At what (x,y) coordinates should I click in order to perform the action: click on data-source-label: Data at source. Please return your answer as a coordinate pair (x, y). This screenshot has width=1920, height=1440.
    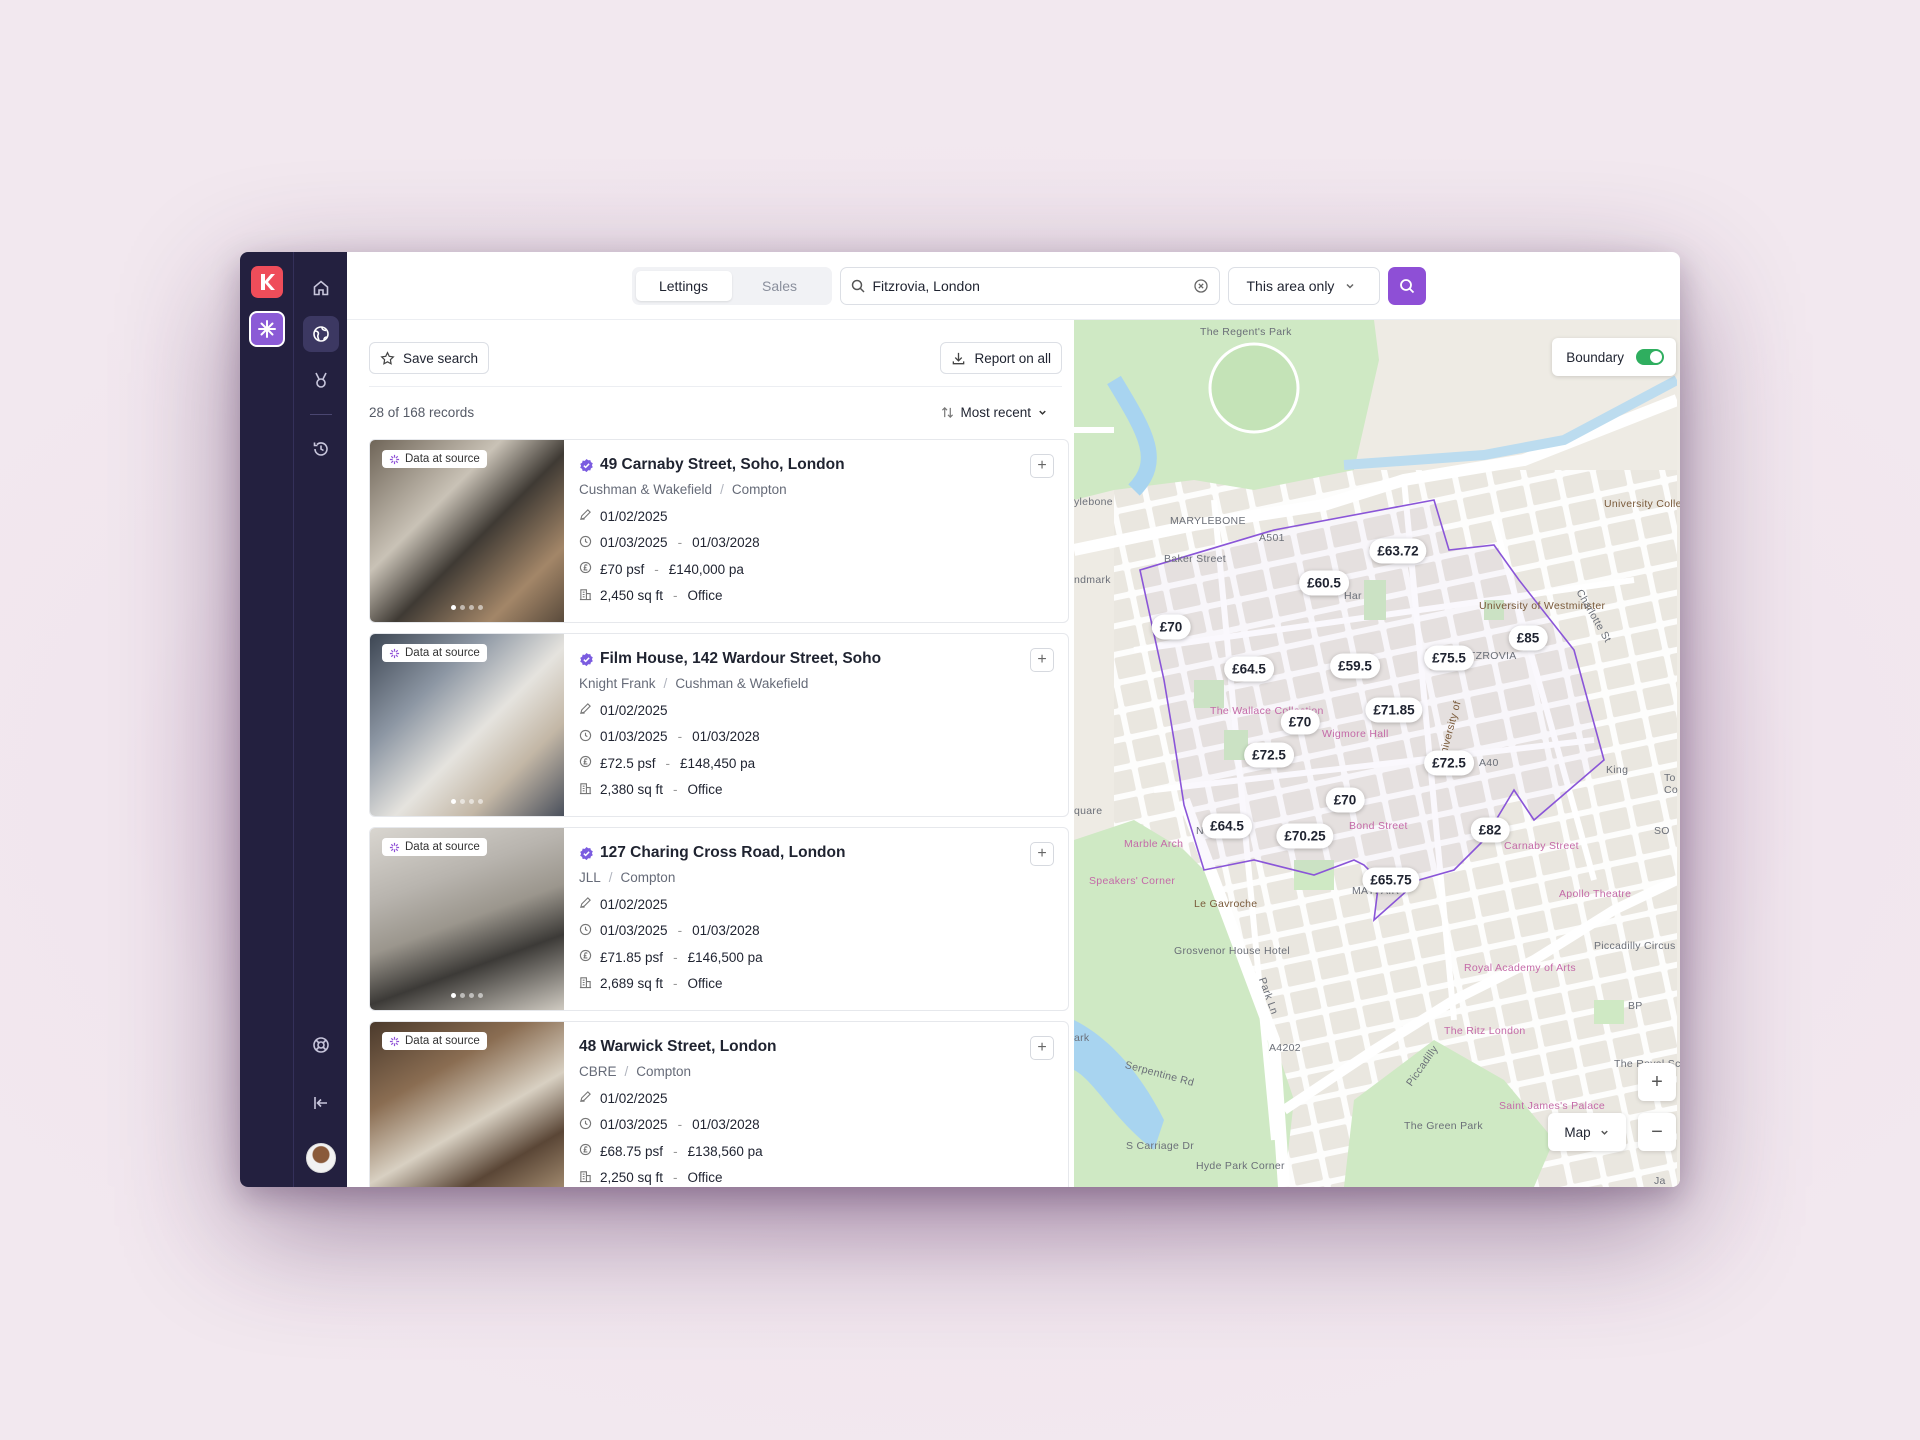
    Looking at the image, I should click on (442, 1041).